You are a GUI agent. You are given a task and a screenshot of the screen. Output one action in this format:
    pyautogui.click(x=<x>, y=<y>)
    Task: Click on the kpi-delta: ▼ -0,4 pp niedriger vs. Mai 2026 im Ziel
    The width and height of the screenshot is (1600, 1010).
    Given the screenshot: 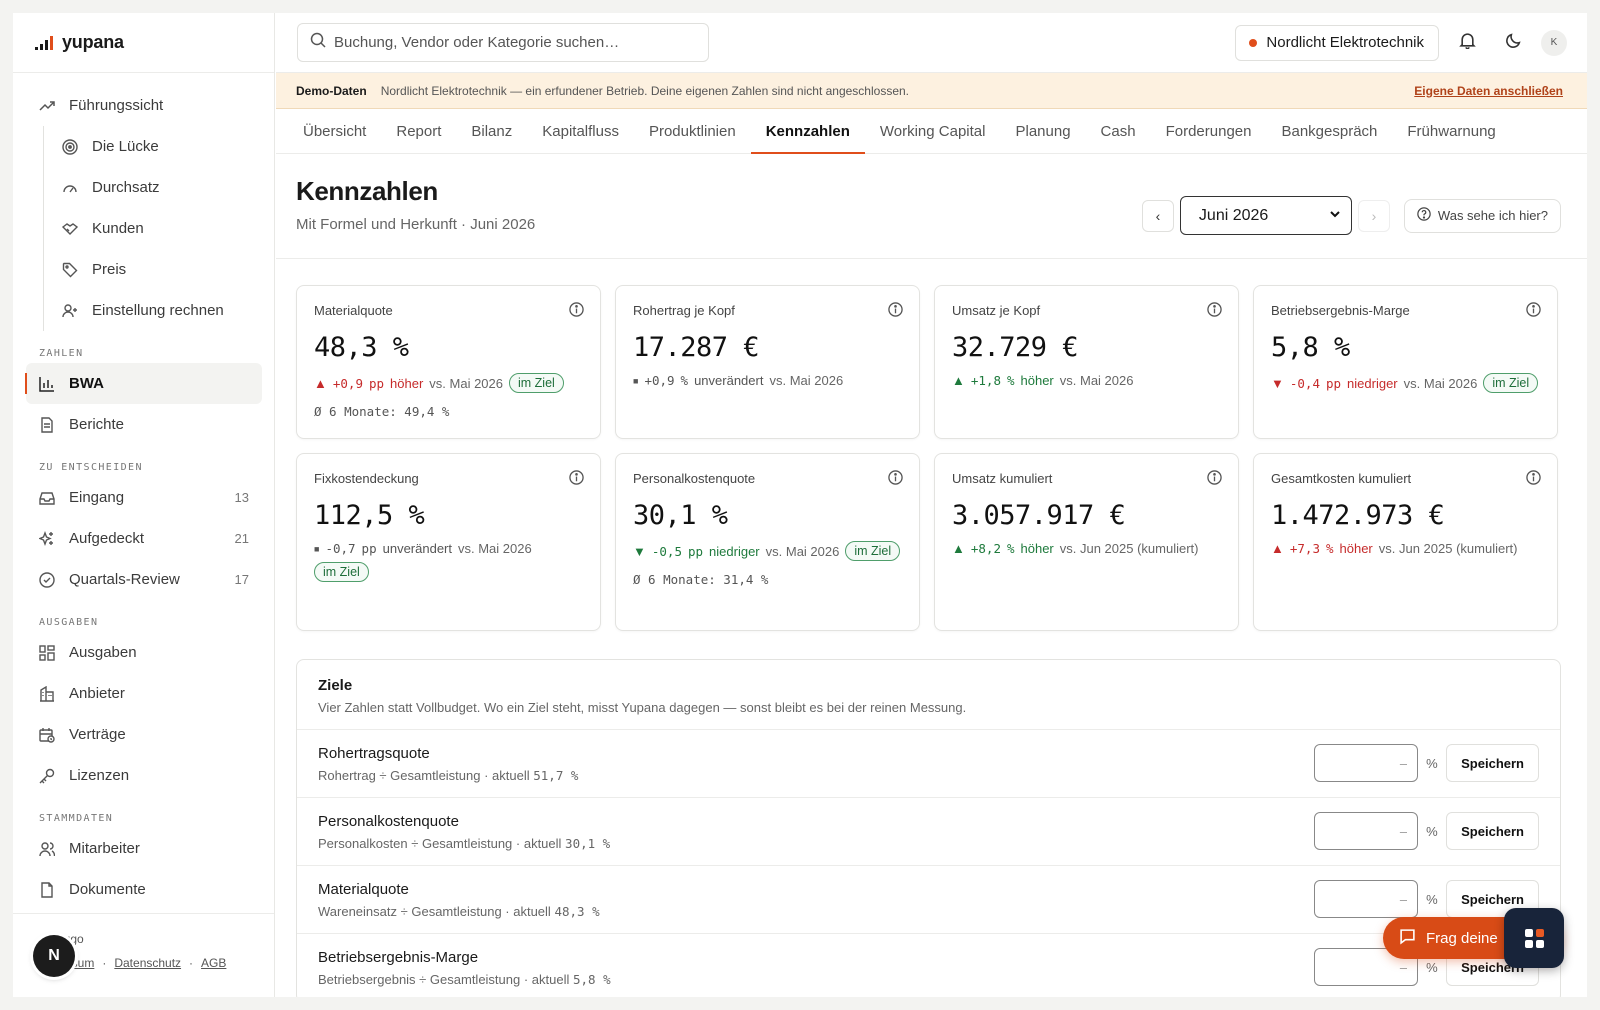 What is the action you would take?
    pyautogui.click(x=1405, y=383)
    